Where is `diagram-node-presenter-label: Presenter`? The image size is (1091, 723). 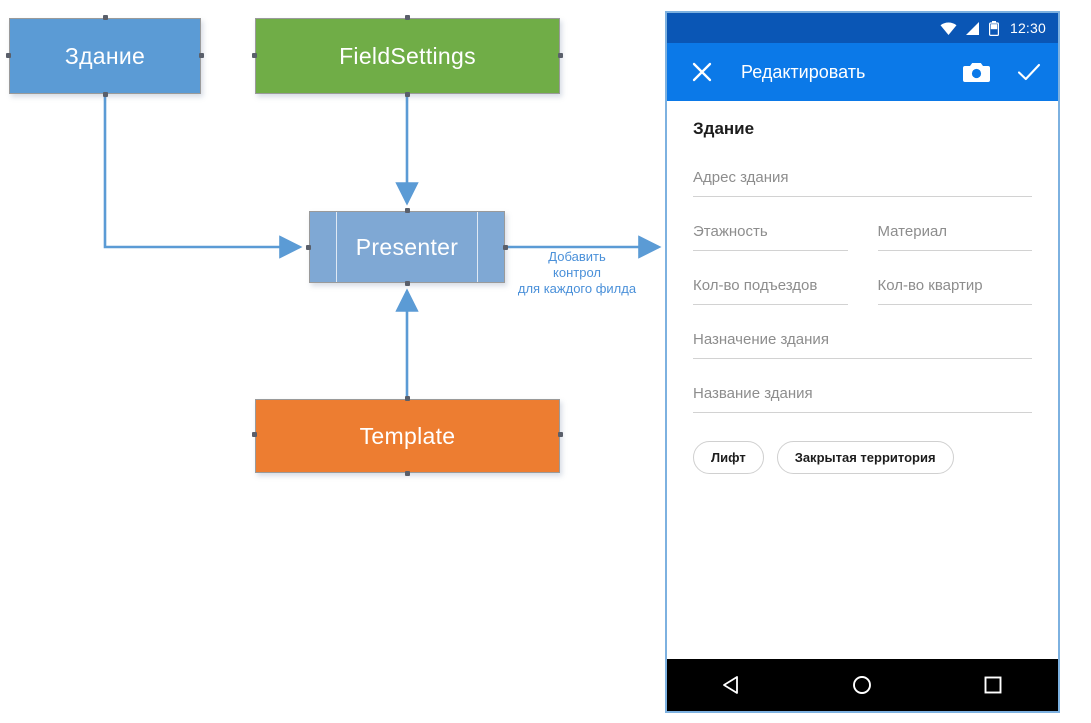 diagram-node-presenter-label: Presenter is located at coordinates (407, 246).